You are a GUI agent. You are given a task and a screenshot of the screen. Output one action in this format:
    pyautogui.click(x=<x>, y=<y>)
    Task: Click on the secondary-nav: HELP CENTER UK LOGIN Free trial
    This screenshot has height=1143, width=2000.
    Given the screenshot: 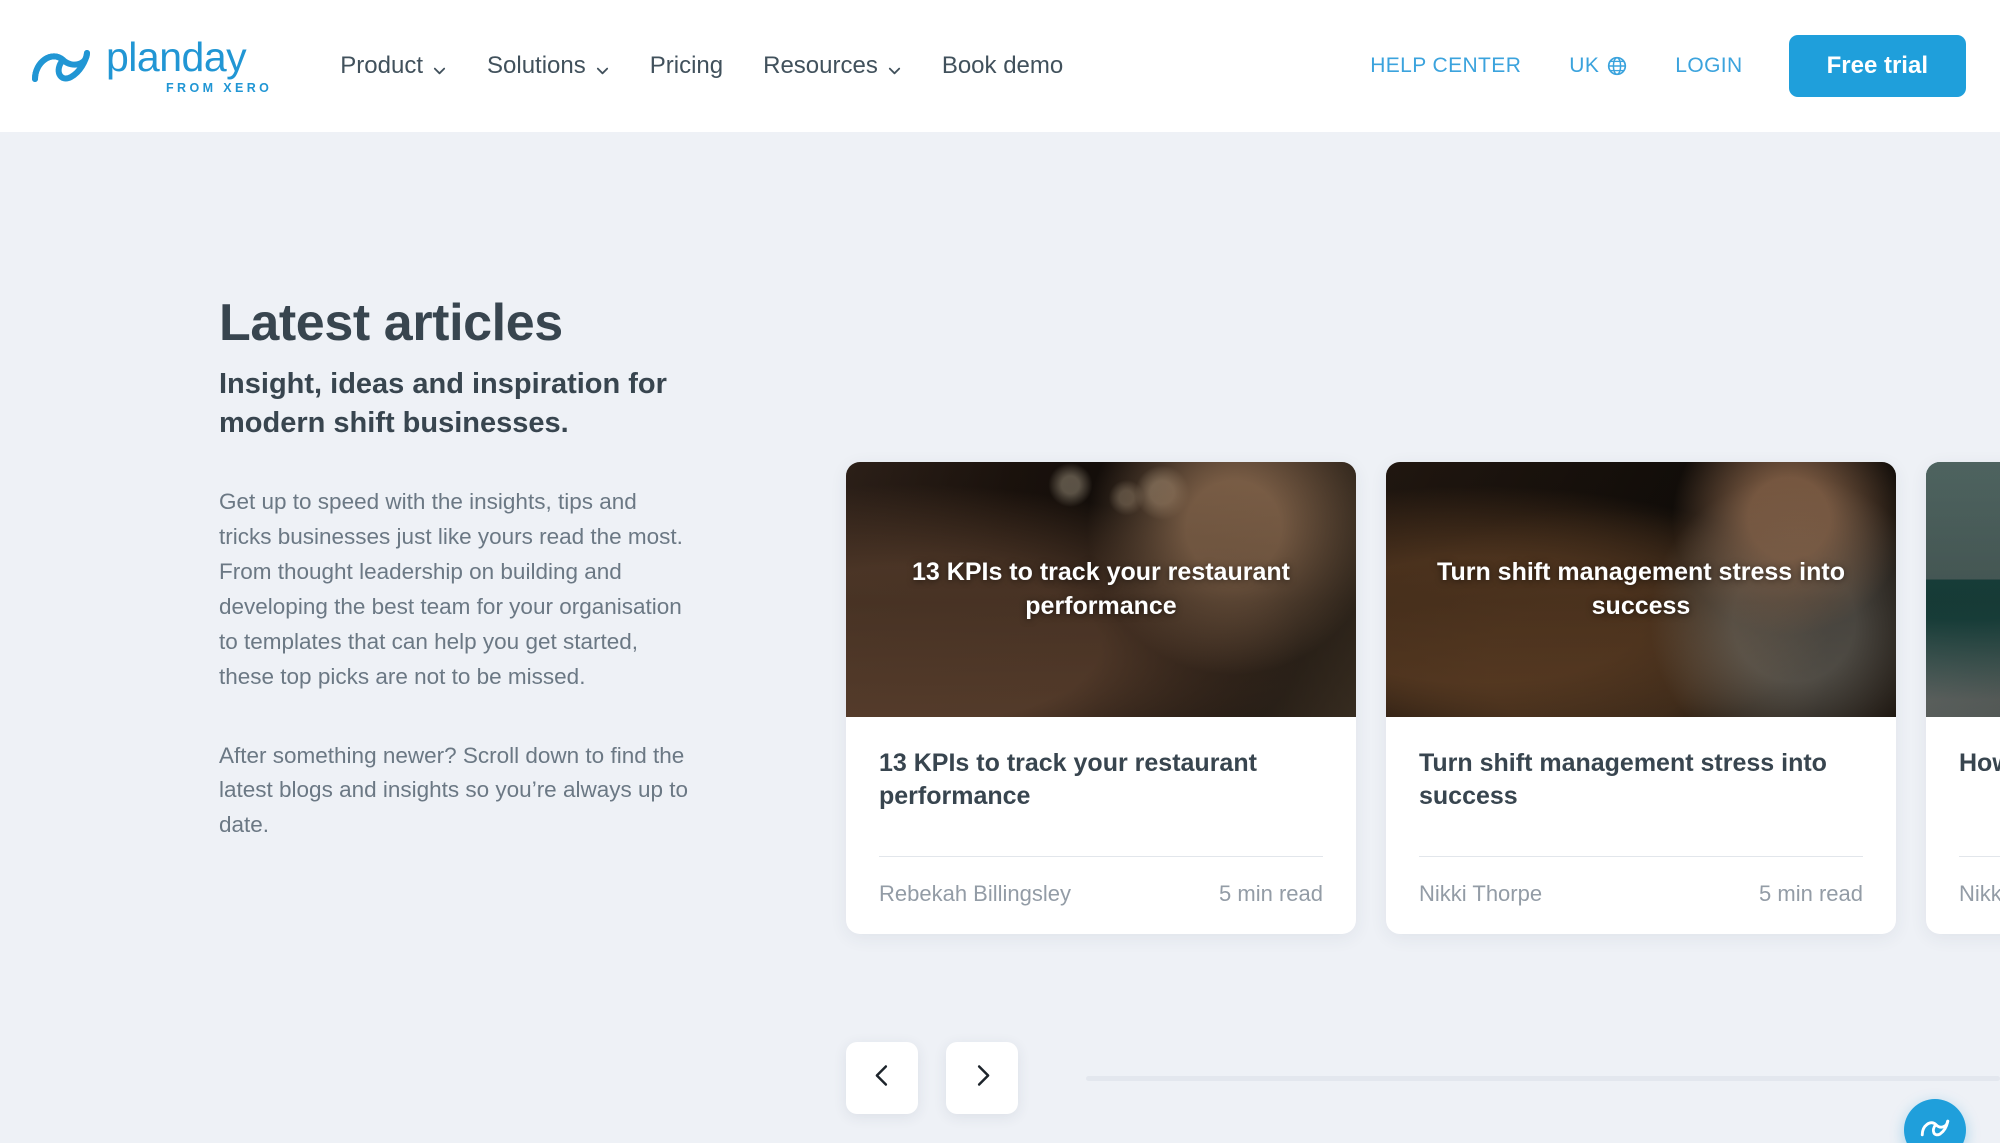 What is the action you would take?
    pyautogui.click(x=1656, y=66)
    